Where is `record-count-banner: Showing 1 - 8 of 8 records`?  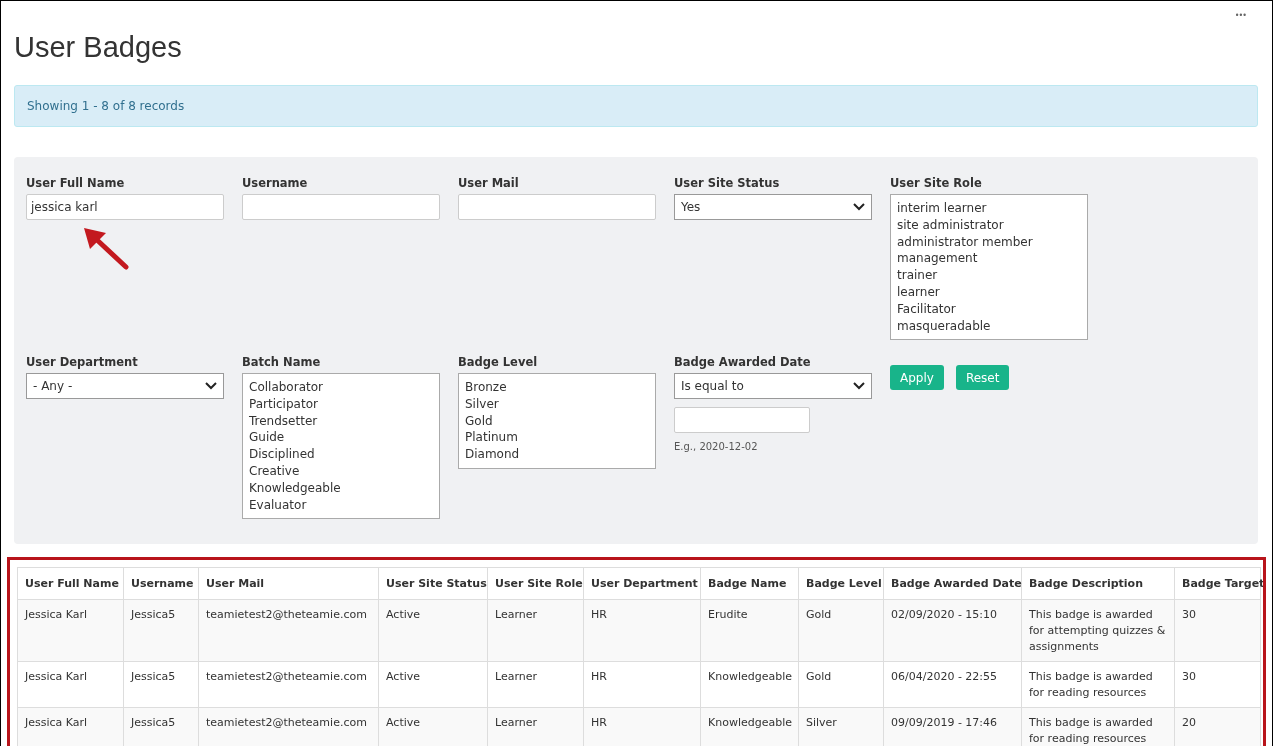
record-count-banner: Showing 1 - 8 of 8 records is located at coordinates (636, 106).